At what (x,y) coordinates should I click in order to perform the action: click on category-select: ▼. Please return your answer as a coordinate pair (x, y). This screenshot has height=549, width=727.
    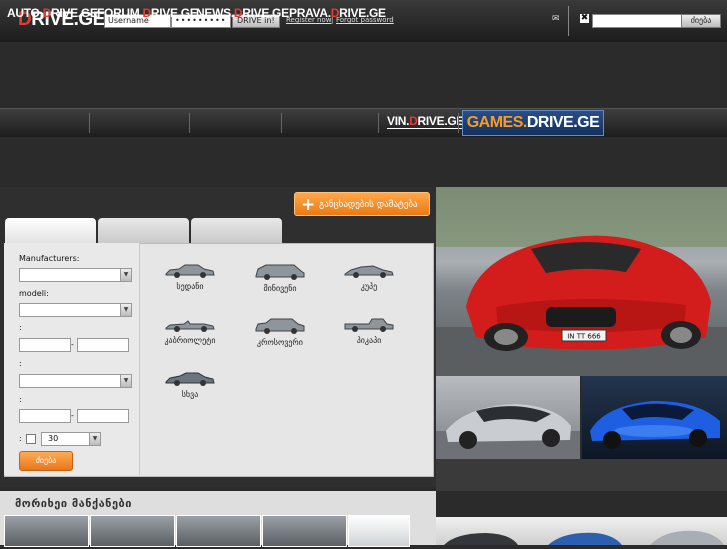
    Looking at the image, I should click on (75, 381).